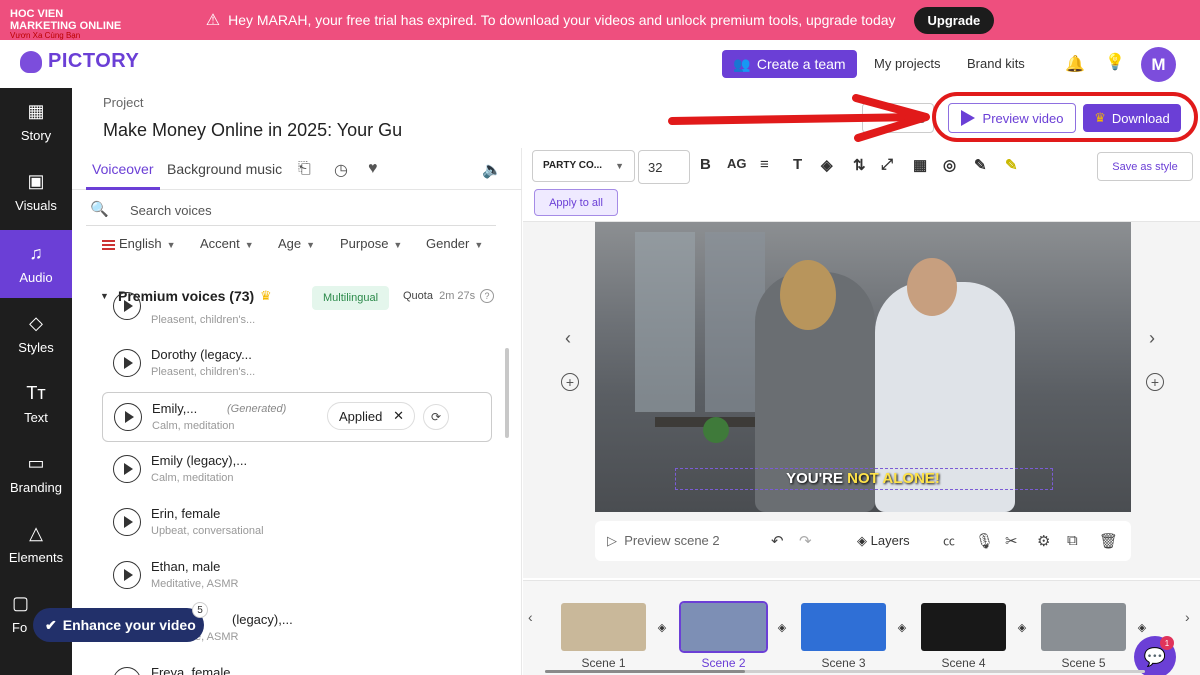  I want to click on sidebar-item-branding: ▭ Branding, so click(36, 474).